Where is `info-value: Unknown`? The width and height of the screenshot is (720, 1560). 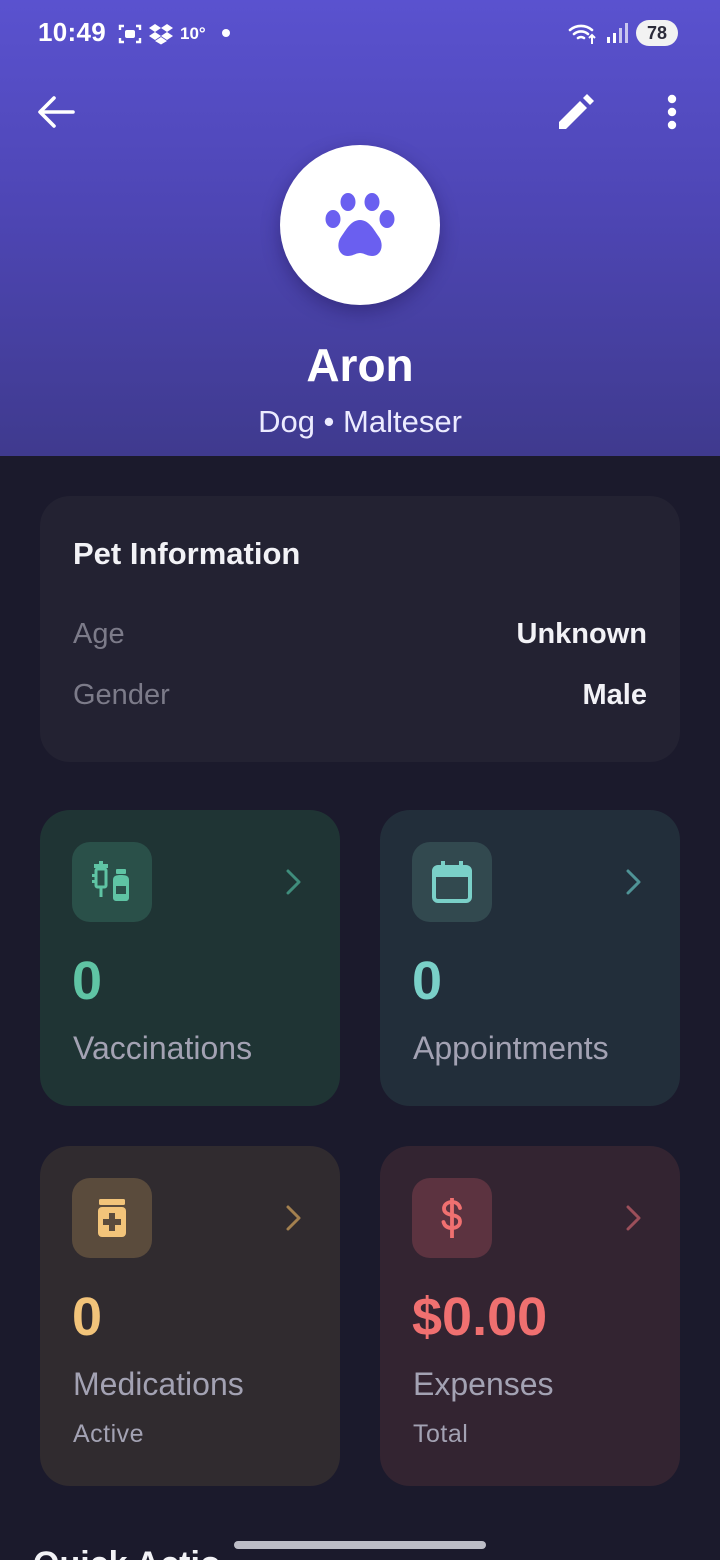 info-value: Unknown is located at coordinates (582, 634).